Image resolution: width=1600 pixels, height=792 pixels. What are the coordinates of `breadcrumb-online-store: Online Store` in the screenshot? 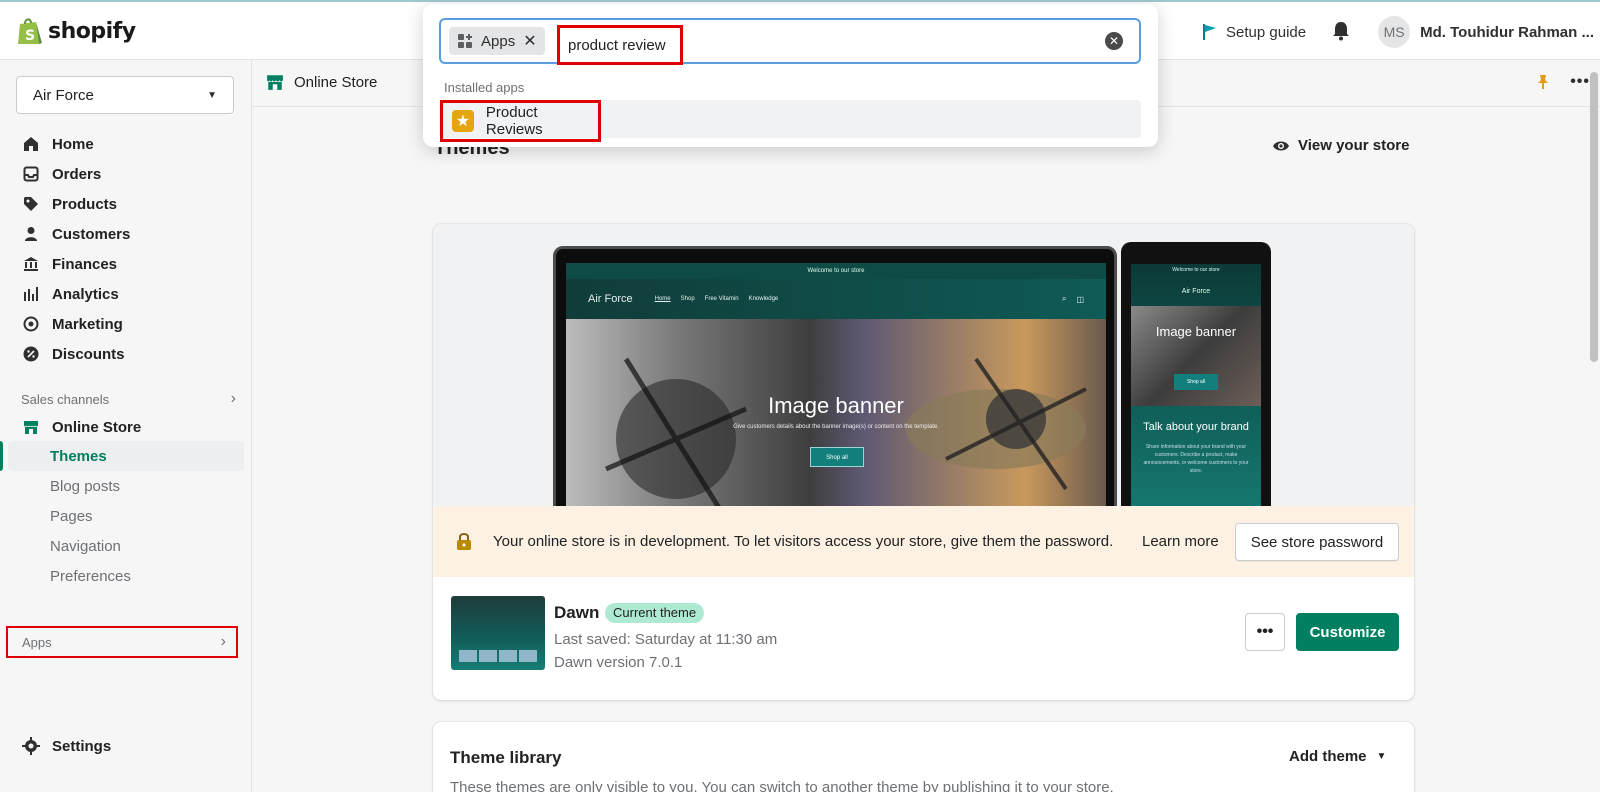 It's located at (321, 82).